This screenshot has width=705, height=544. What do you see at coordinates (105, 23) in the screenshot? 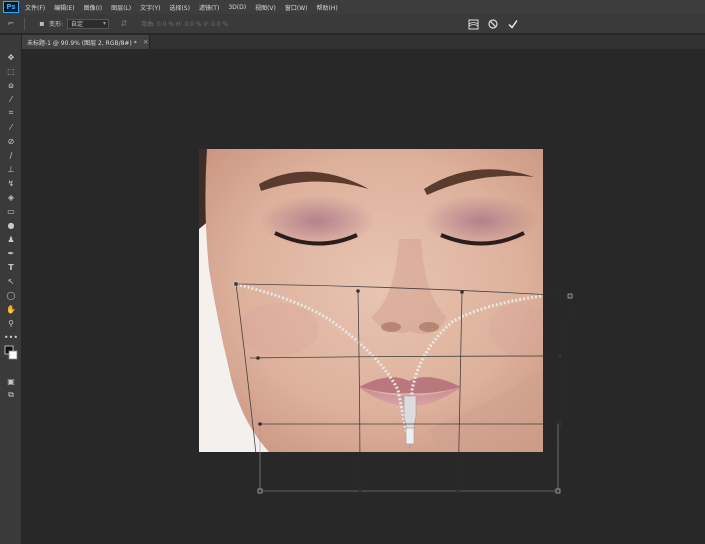
I see `chevron-down-icon: ▾` at bounding box center [105, 23].